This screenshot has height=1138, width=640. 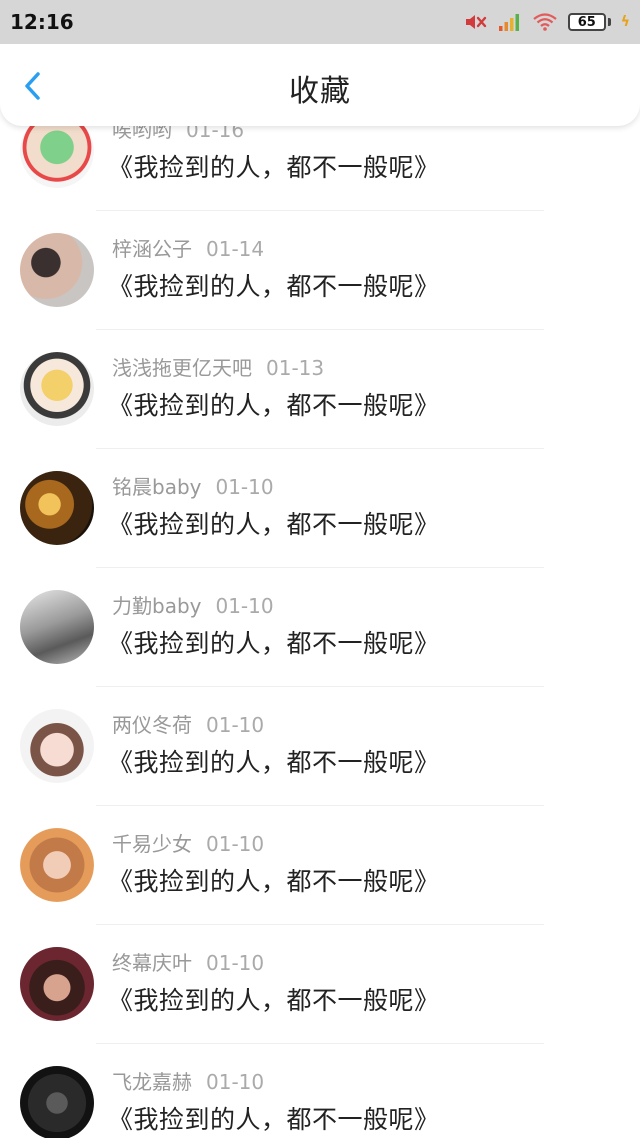 I want to click on user-name: 浅浅拖更亿天吧, so click(x=182, y=368).